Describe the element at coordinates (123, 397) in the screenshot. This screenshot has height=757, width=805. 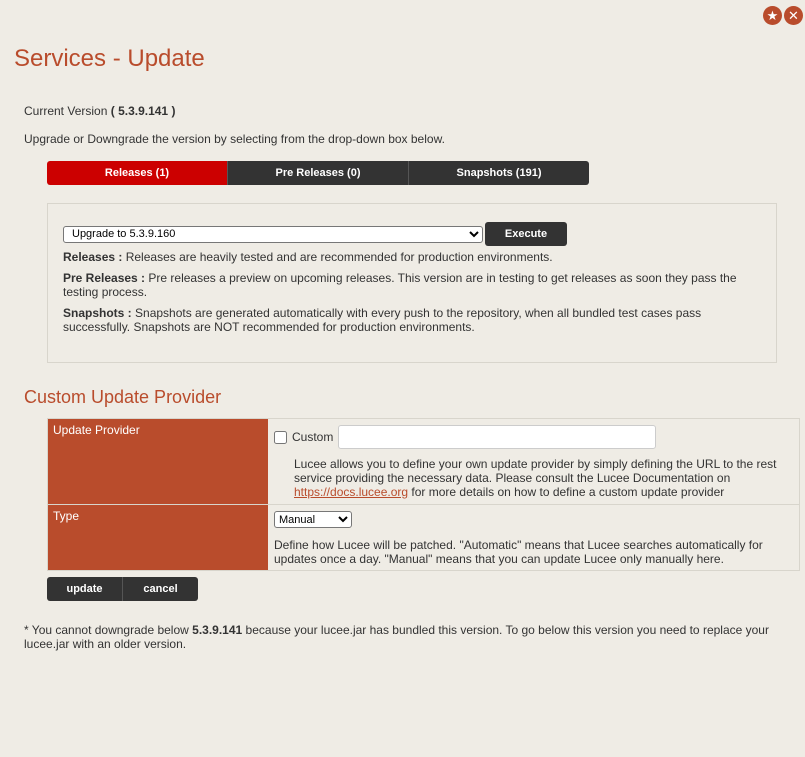
I see `custom-provider-heading: Custom Update Provider` at that location.